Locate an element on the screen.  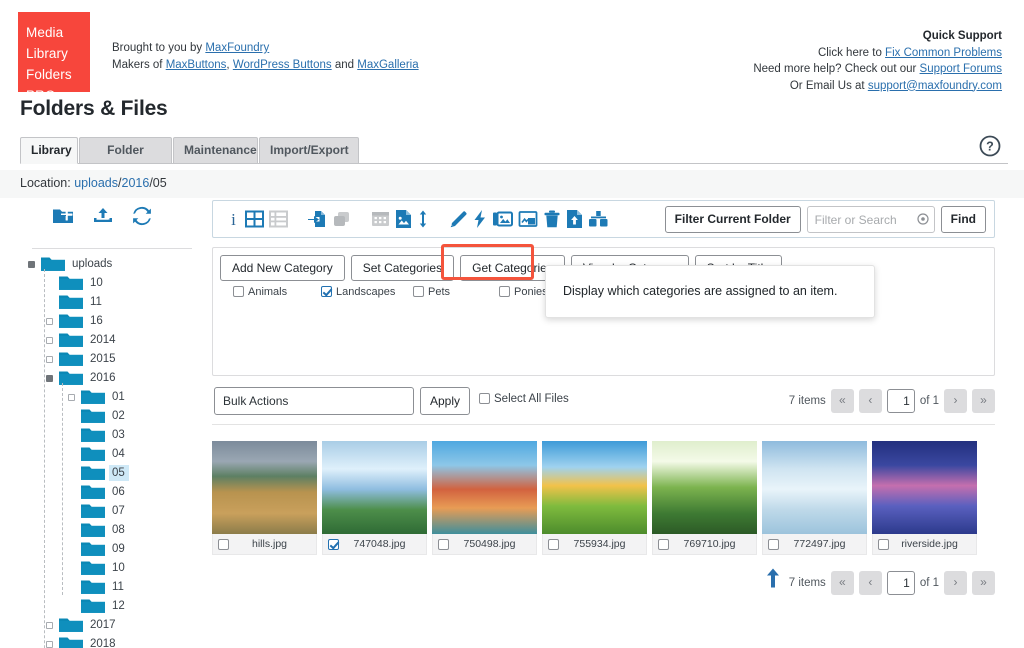
file-tile: riverside.jpg is located at coordinates (924, 498).